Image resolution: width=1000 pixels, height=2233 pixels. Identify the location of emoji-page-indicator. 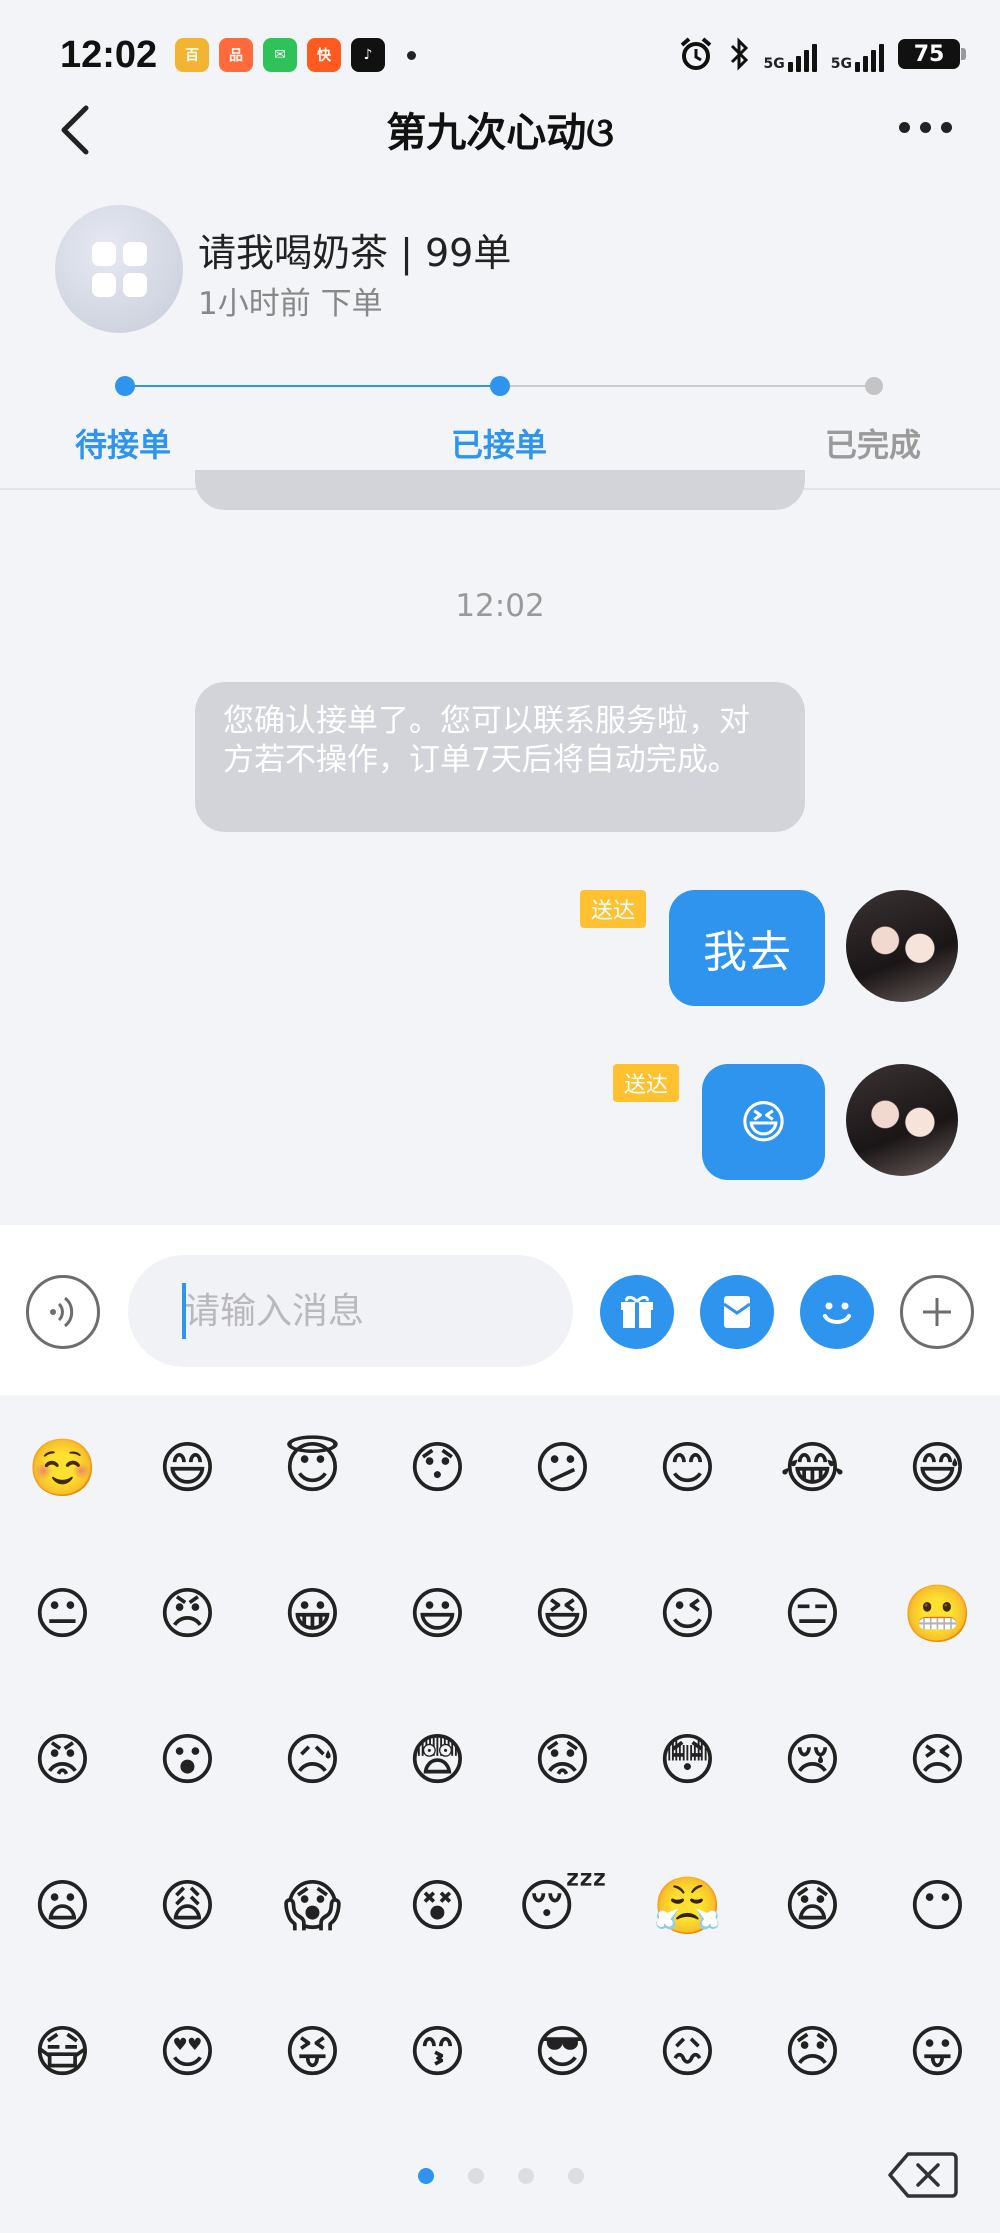
(501, 2176).